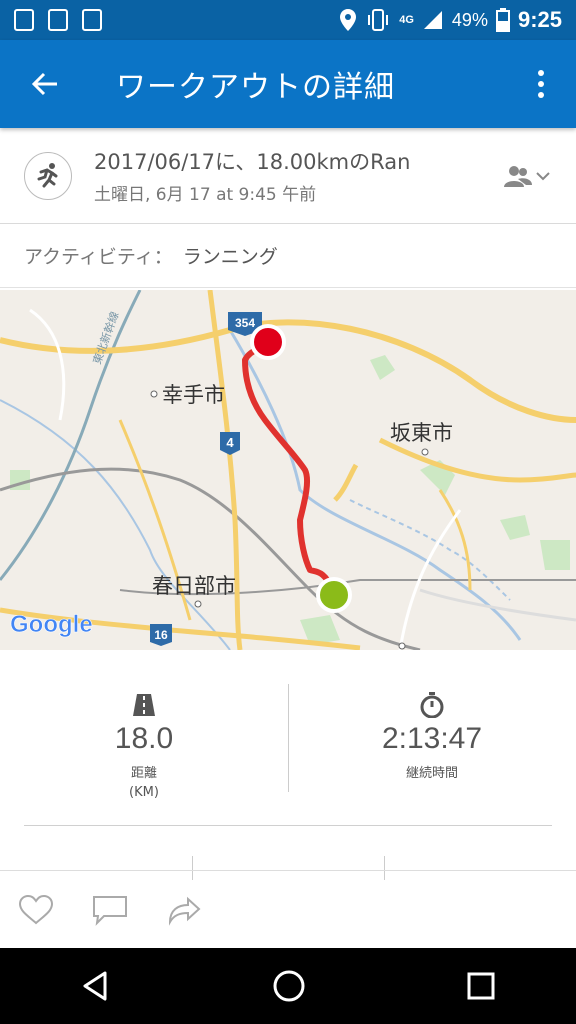 The image size is (576, 1024). I want to click on system-nav-bar, so click(288, 986).